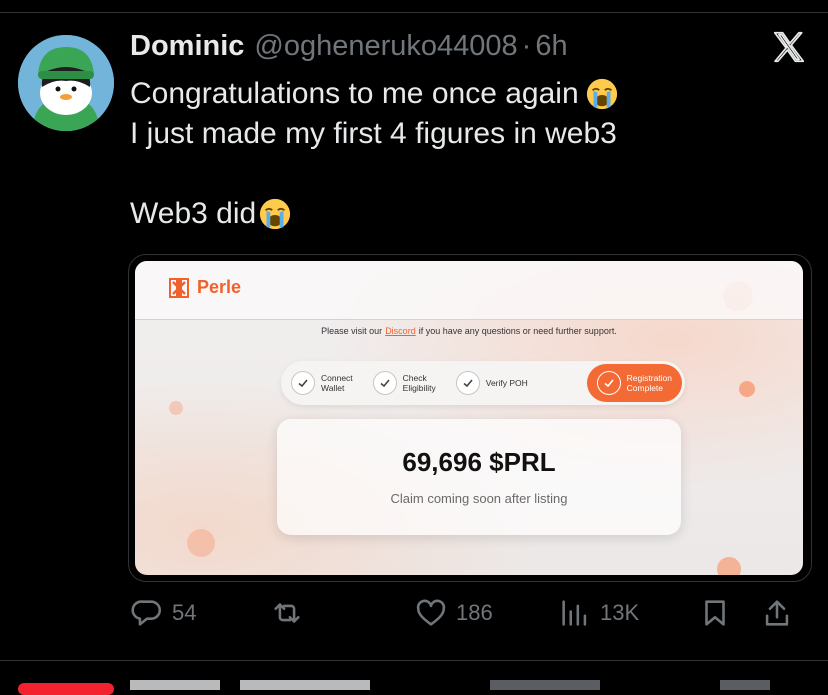  I want to click on heart-icon, so click(431, 612).